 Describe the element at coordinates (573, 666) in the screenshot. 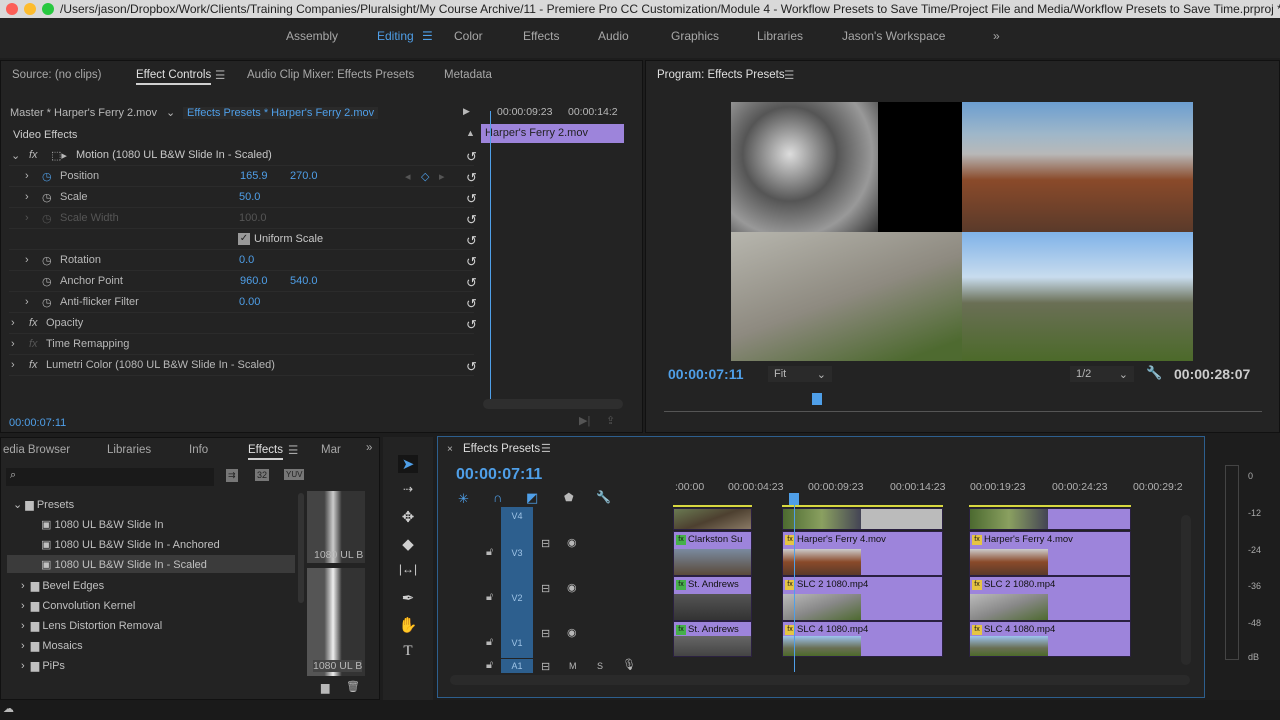

I see `mute-button: M` at that location.